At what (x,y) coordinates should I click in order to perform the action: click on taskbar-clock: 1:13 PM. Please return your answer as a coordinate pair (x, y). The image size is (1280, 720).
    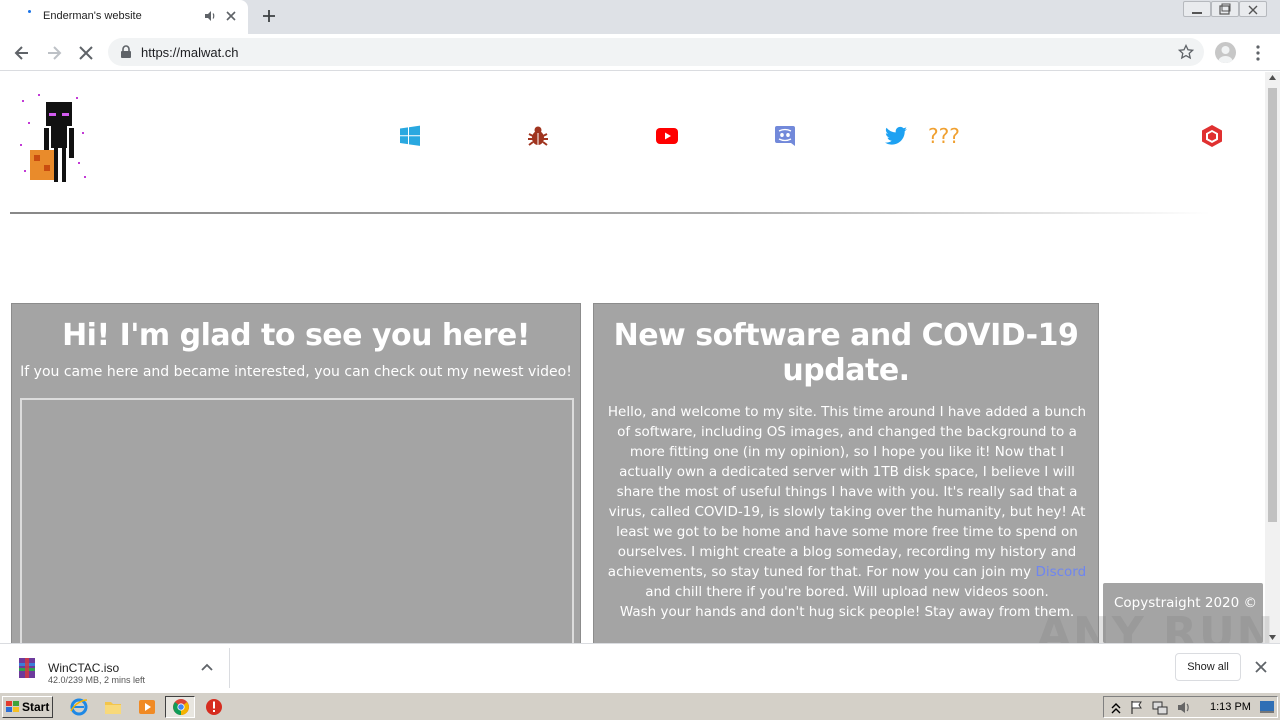
    Looking at the image, I should click on (1230, 707).